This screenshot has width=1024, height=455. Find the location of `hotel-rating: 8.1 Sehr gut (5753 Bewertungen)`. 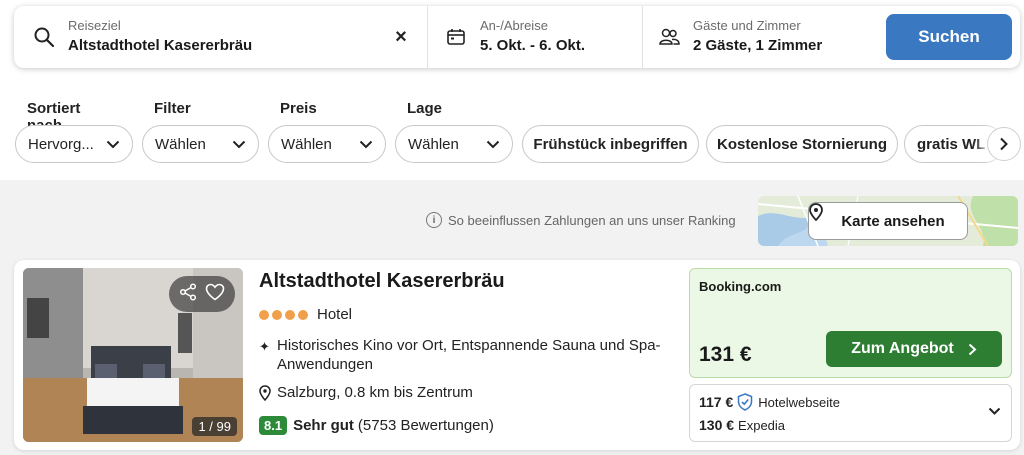

hotel-rating: 8.1 Sehr gut (5753 Bewertungen) is located at coordinates (376, 425).